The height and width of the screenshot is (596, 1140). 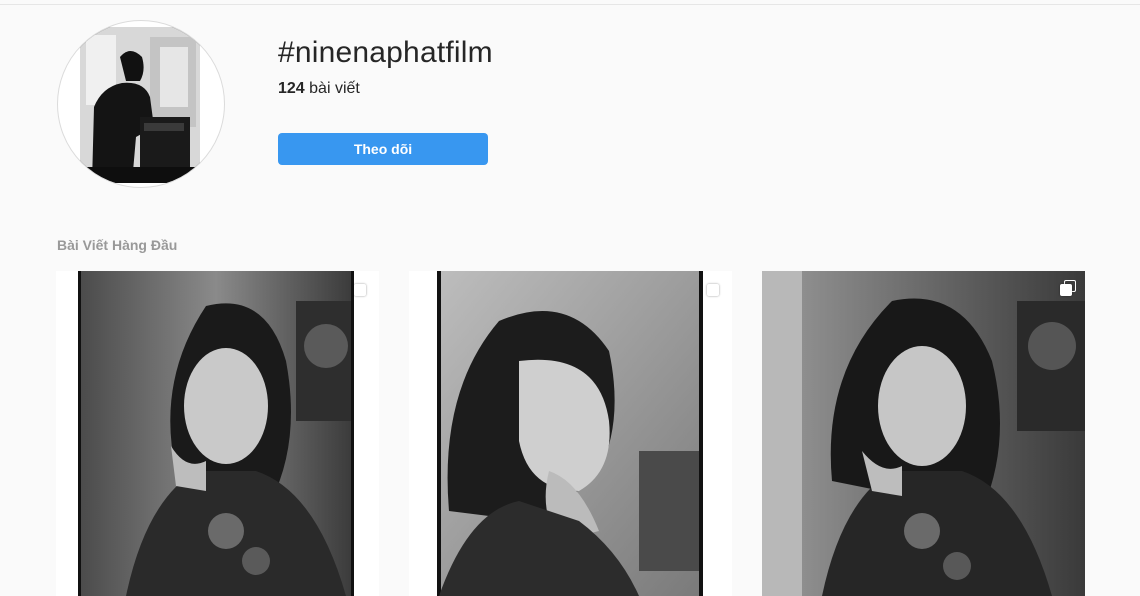 What do you see at coordinates (383, 149) in the screenshot?
I see `follow-button: Theo dõi` at bounding box center [383, 149].